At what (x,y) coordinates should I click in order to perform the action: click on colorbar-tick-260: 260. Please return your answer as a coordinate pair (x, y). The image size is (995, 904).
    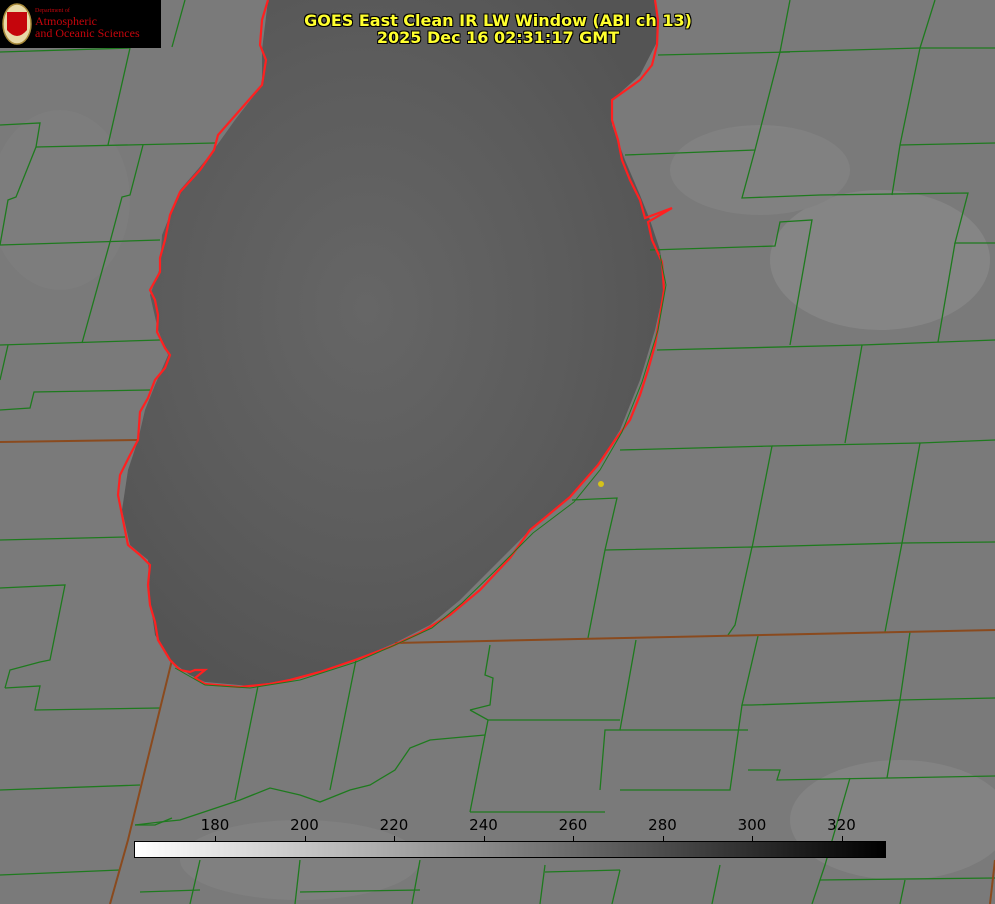
    Looking at the image, I should click on (573, 825).